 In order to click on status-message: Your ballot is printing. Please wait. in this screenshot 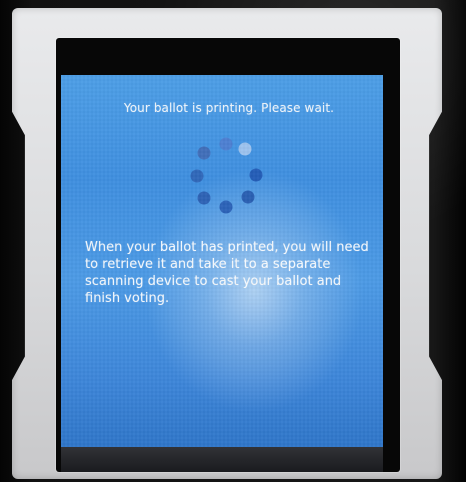, I will do `click(229, 108)`.